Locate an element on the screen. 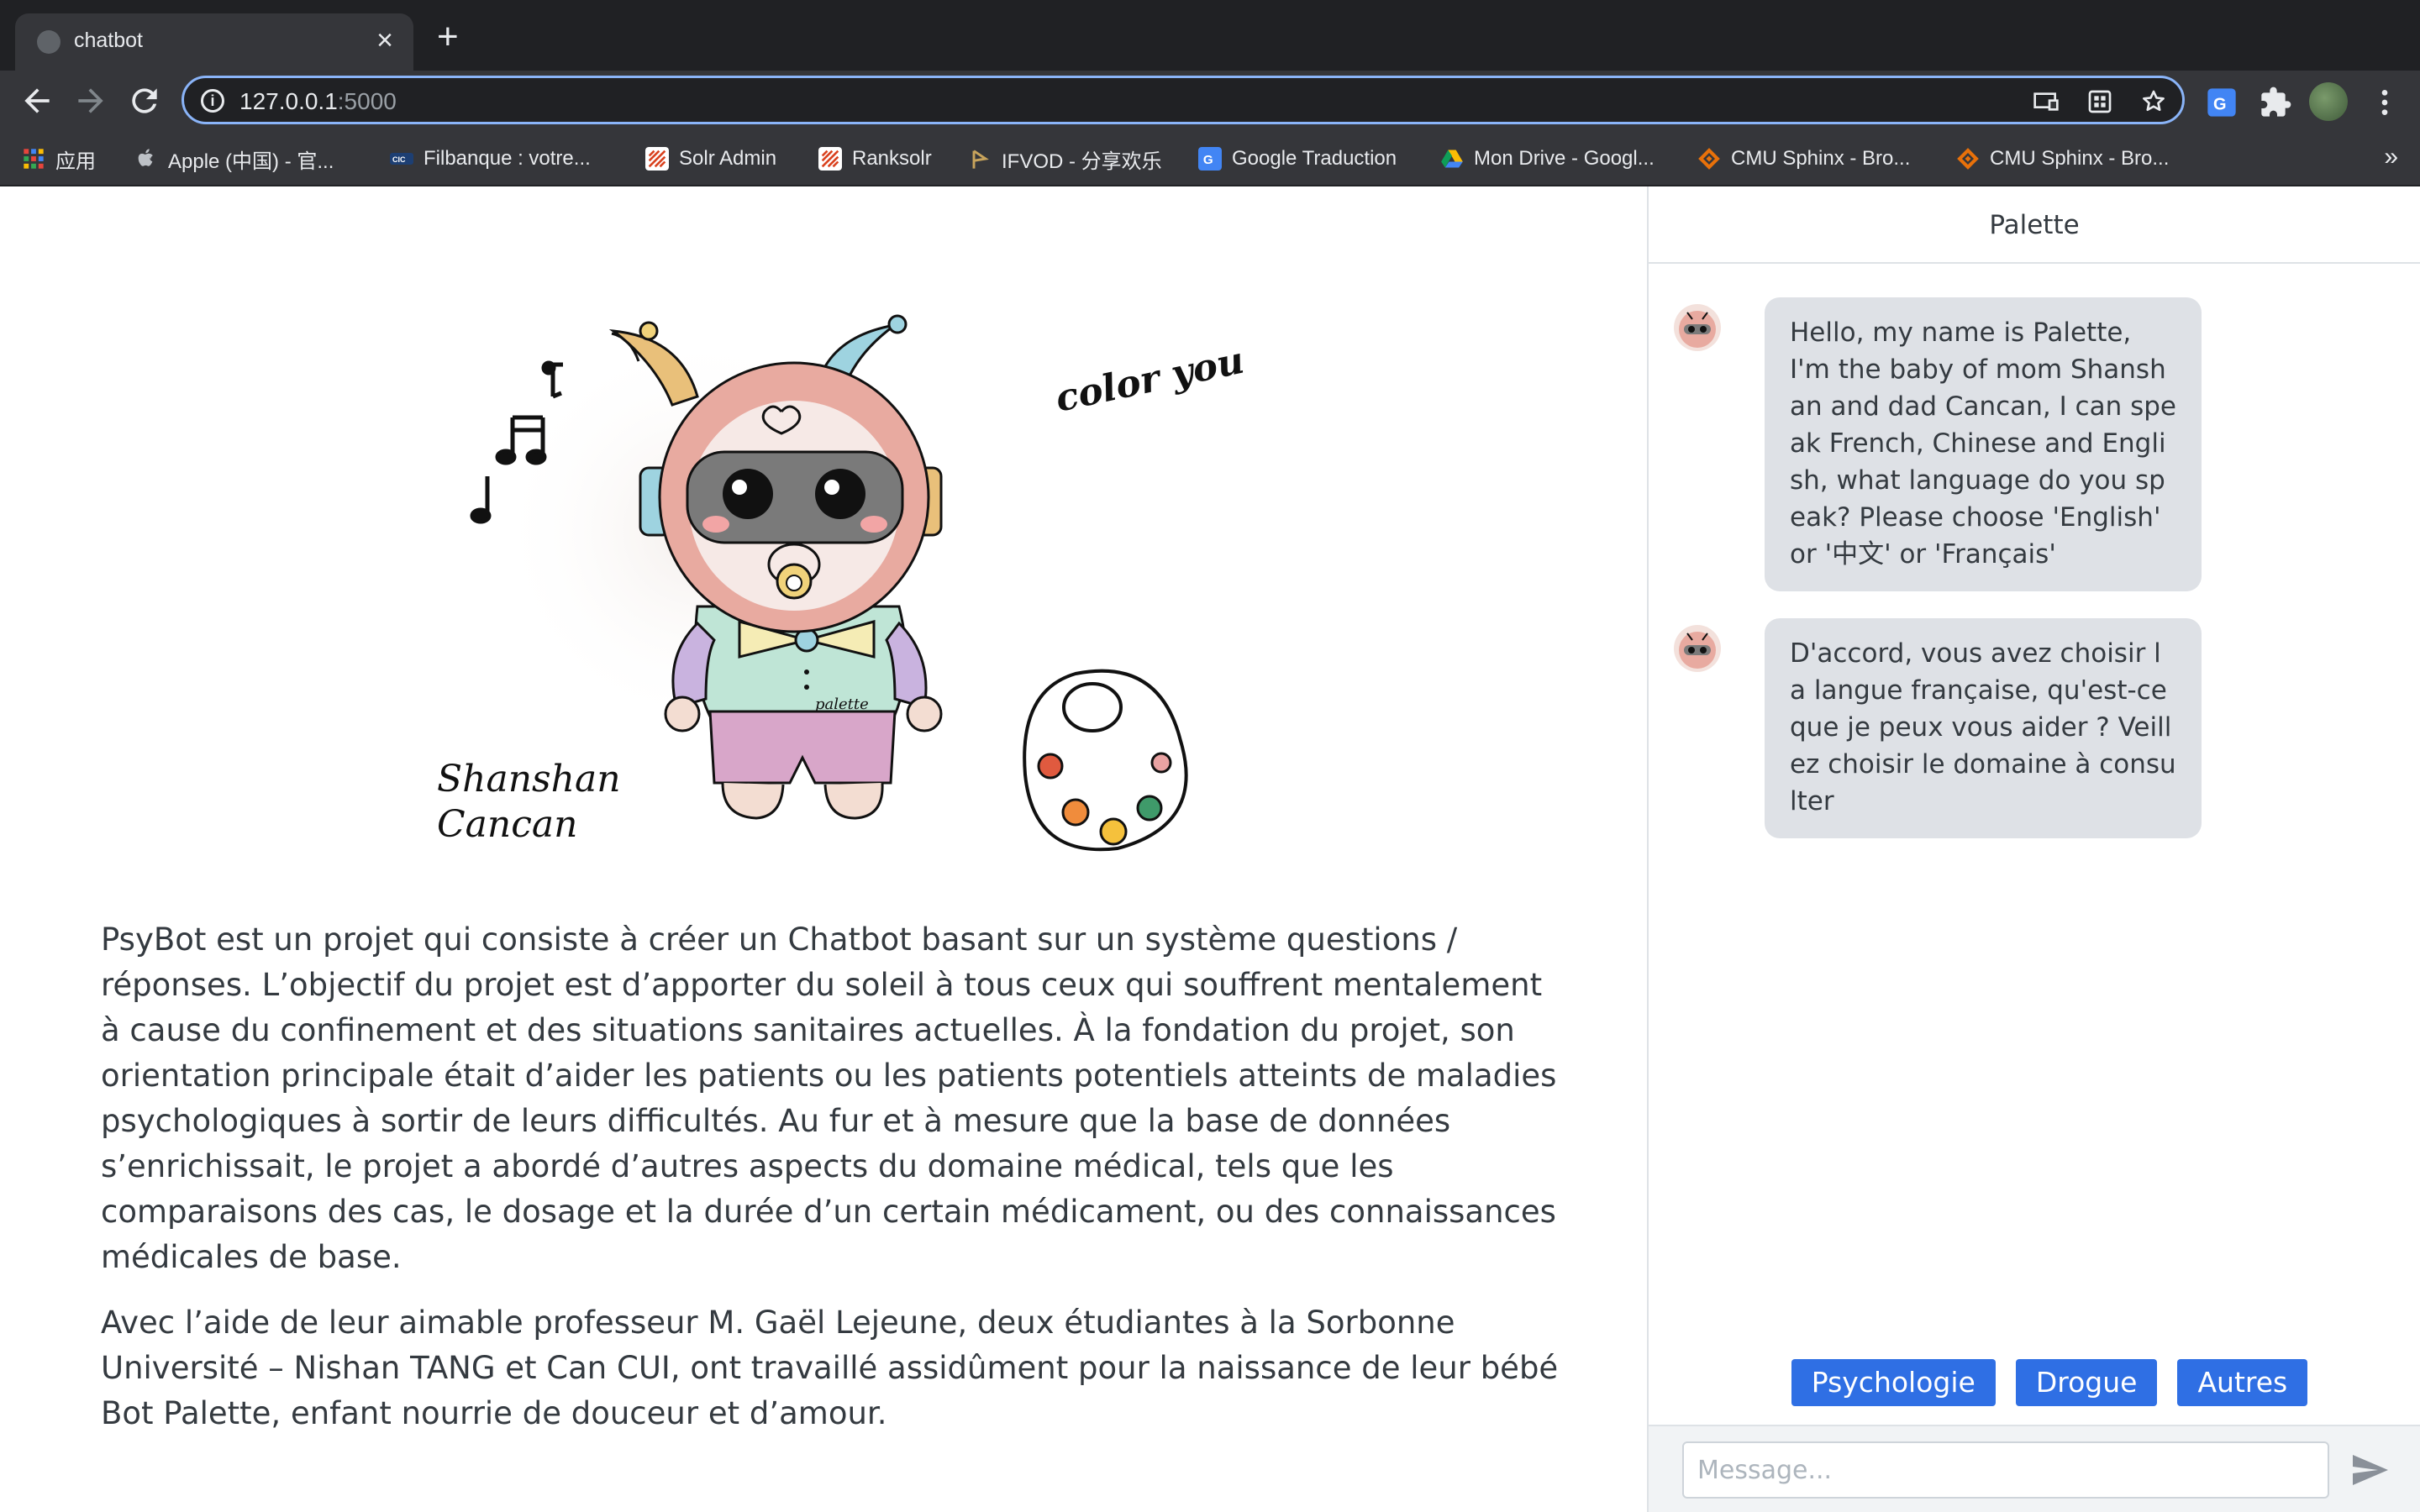 Image resolution: width=2420 pixels, height=1512 pixels. send-icon is located at coordinates (2369, 1470).